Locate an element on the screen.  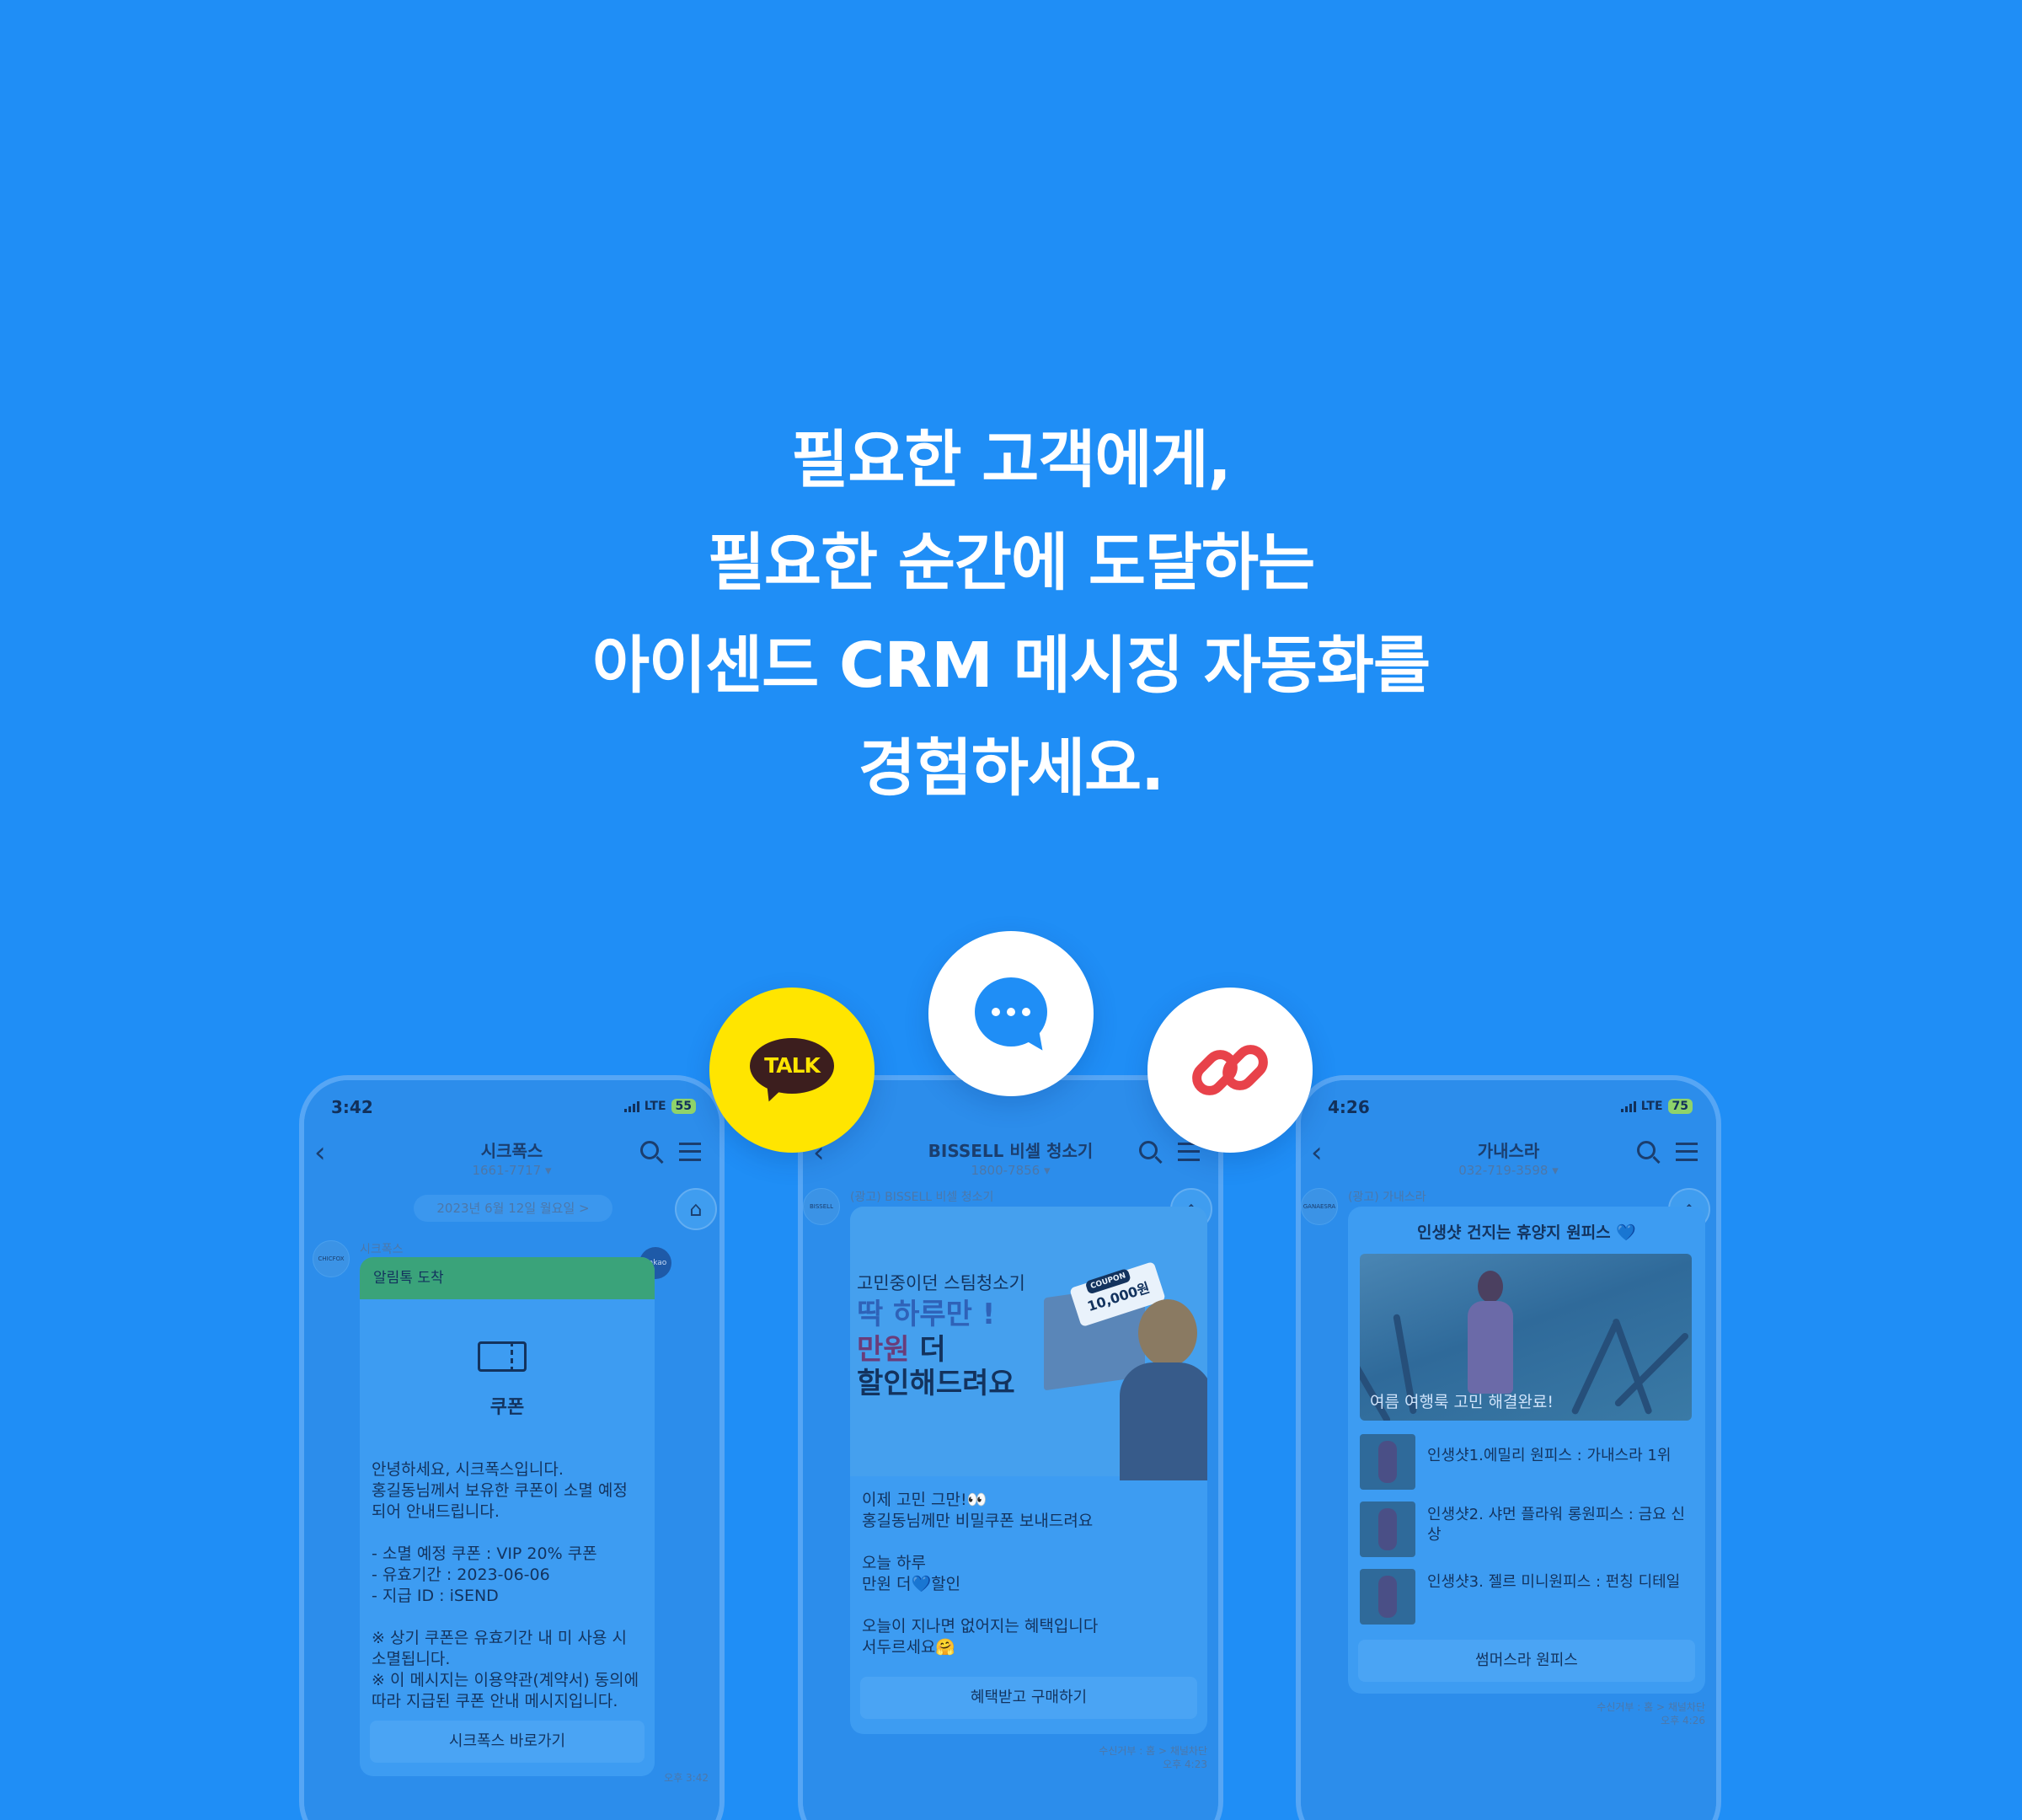
channel-phone: 1800-7856 ▾ is located at coordinates (1010, 1170).